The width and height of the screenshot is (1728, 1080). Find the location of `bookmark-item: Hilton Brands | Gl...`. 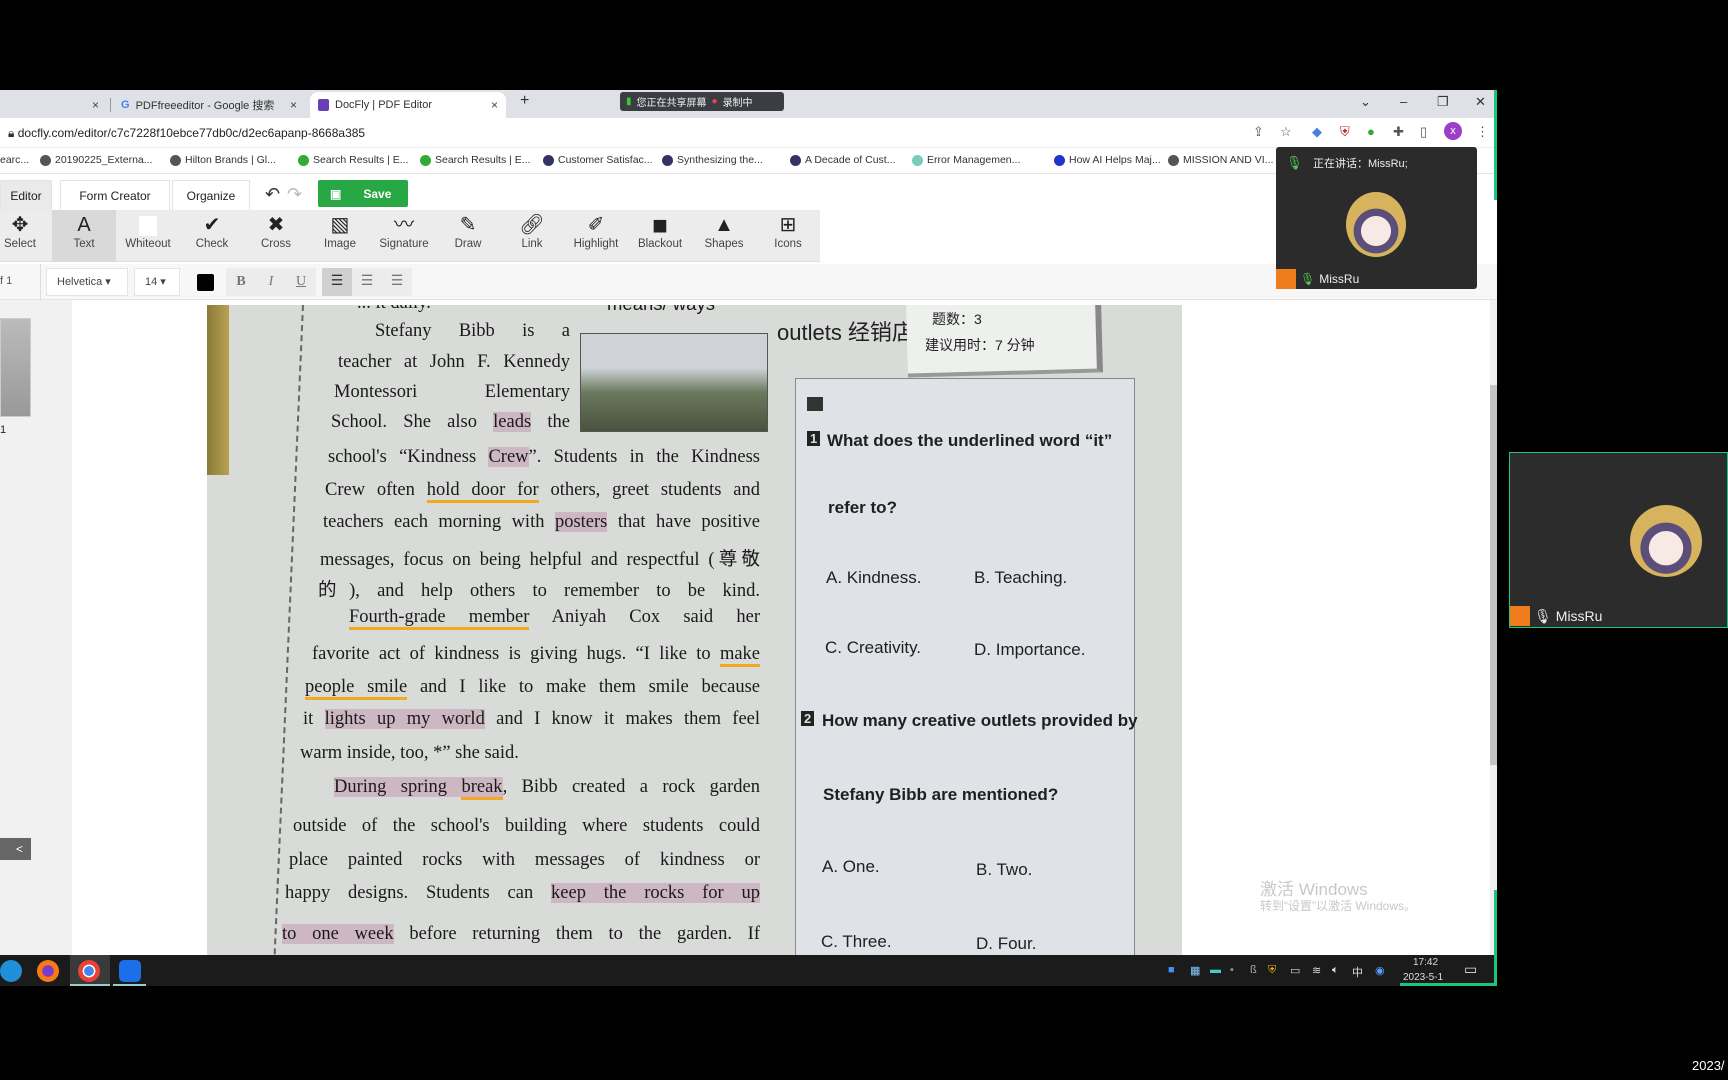

bookmark-item: Hilton Brands | Gl... is located at coordinates (223, 160).